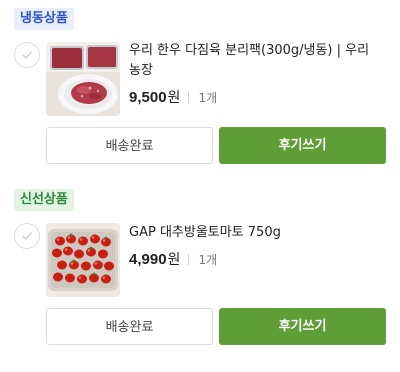  I want to click on product-name: 우리 한우 다짐육 분리팩(300g/냉동) | 우리농장, so click(254, 61).